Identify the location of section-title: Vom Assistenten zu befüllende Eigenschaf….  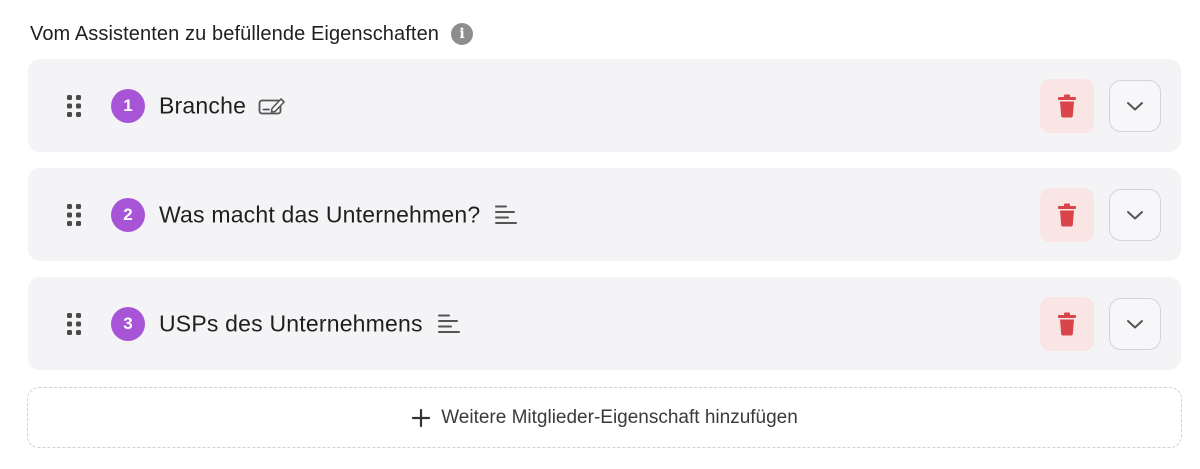
(235, 33).